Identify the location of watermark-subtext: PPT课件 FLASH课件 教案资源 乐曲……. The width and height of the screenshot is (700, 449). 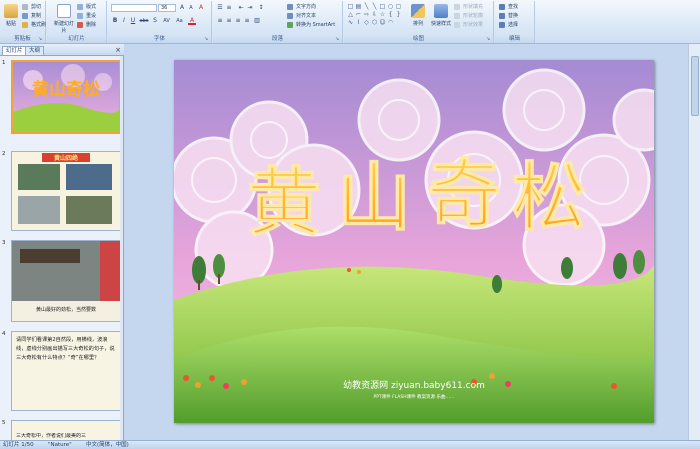
(414, 396).